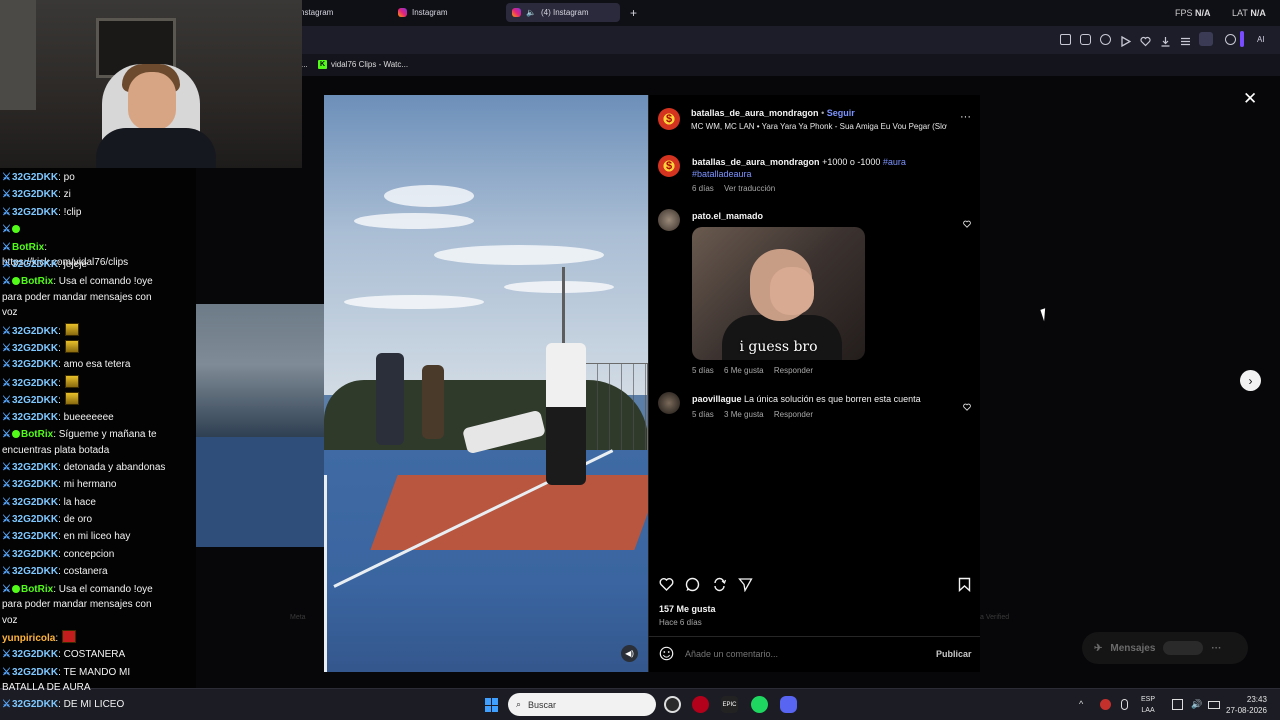  I want to click on download-icon, so click(1165, 40).